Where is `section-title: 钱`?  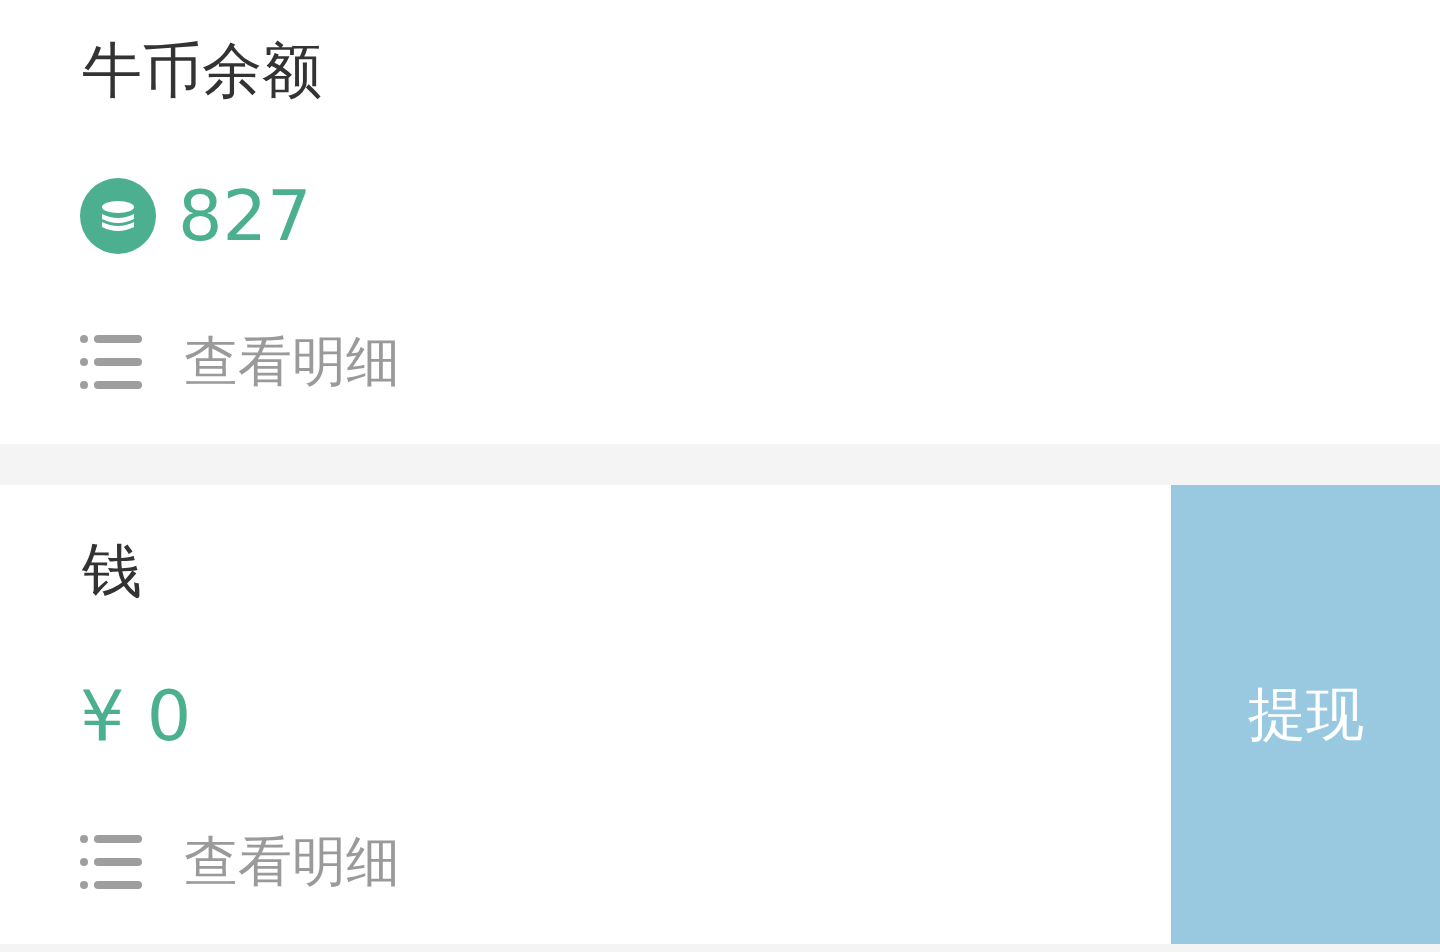 section-title: 钱 is located at coordinates (112, 570).